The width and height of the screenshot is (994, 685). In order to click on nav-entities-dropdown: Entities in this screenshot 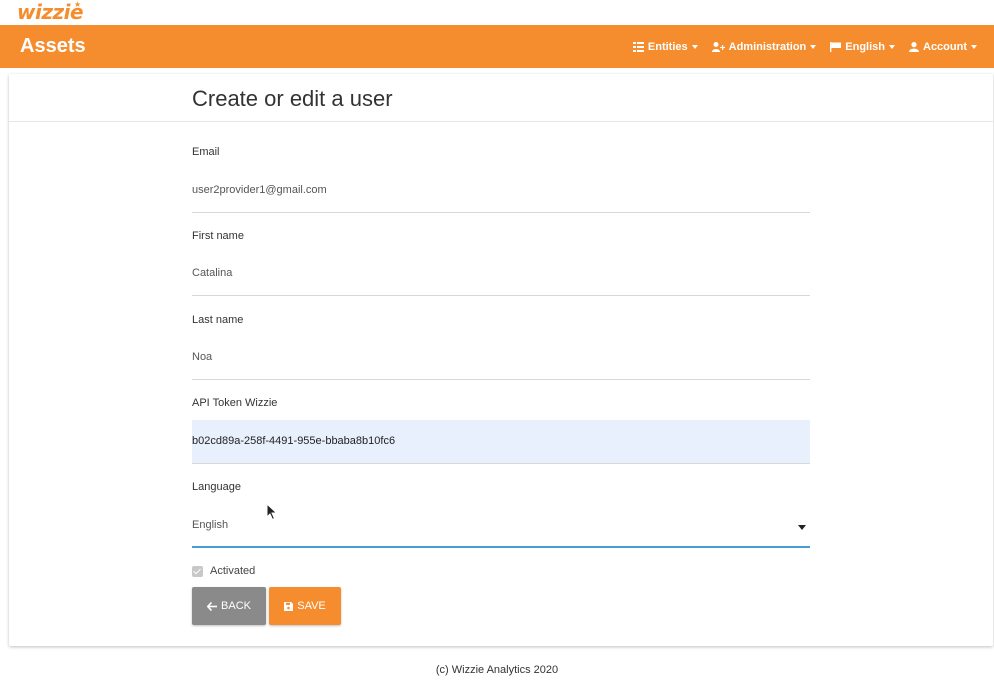, I will do `click(665, 46)`.